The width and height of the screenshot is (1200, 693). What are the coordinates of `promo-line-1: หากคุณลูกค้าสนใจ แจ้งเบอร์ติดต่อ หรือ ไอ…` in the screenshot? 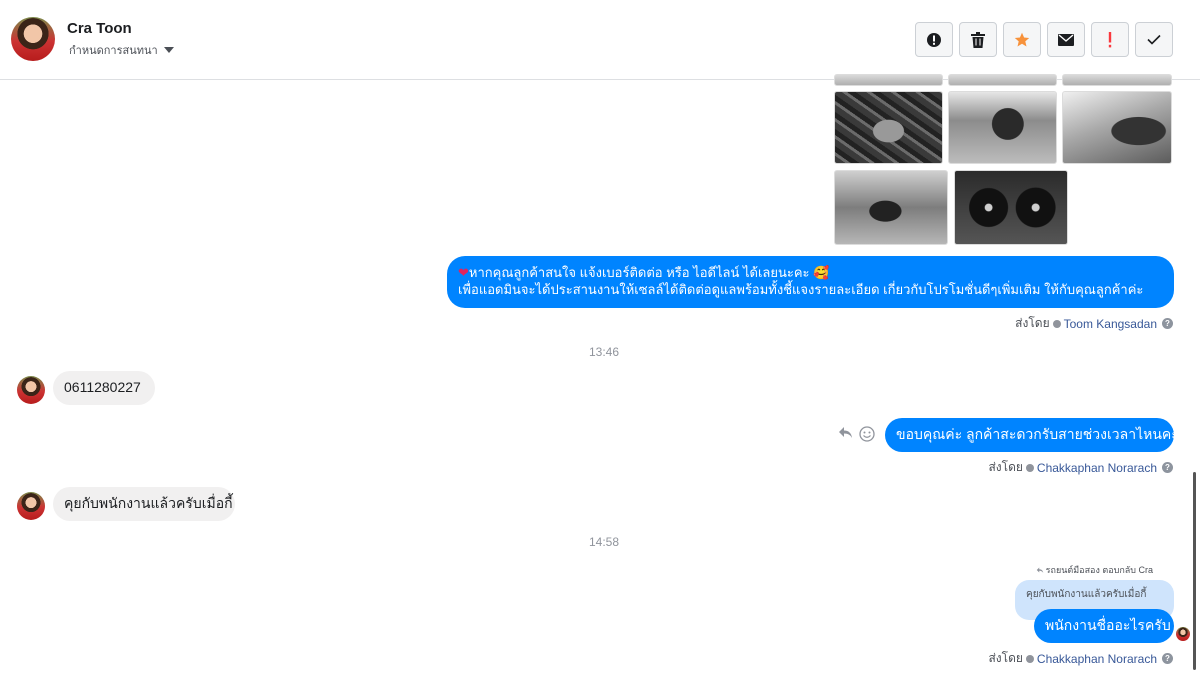 It's located at (639, 272).